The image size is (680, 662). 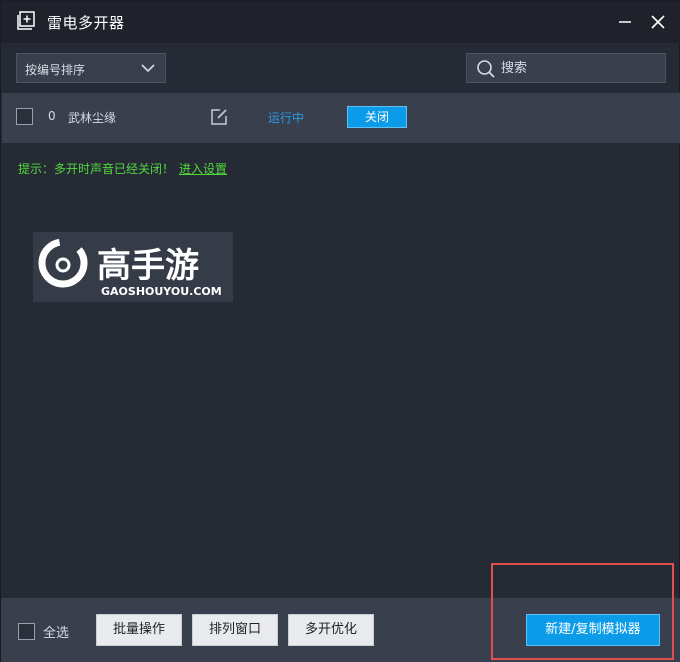 I want to click on instance-index: 0, so click(x=52, y=116).